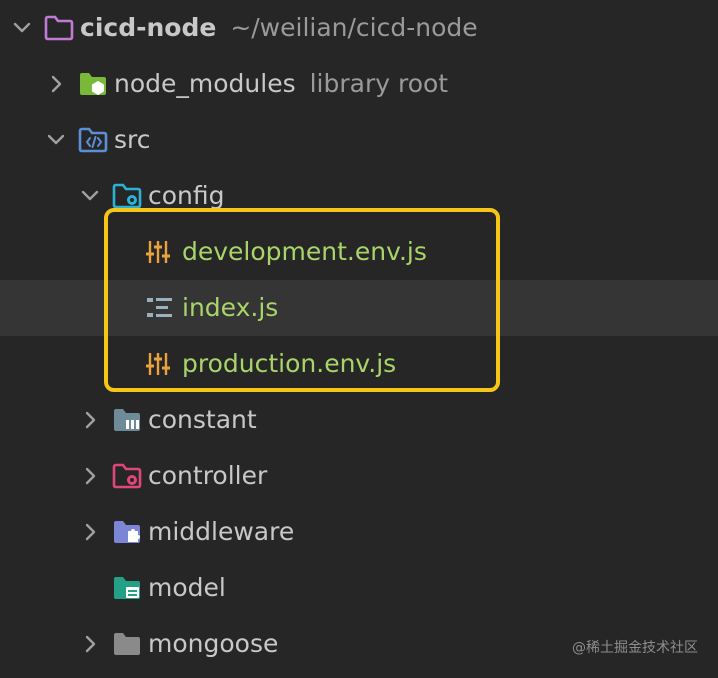 This screenshot has width=718, height=678. I want to click on controller-label: controller, so click(208, 475).